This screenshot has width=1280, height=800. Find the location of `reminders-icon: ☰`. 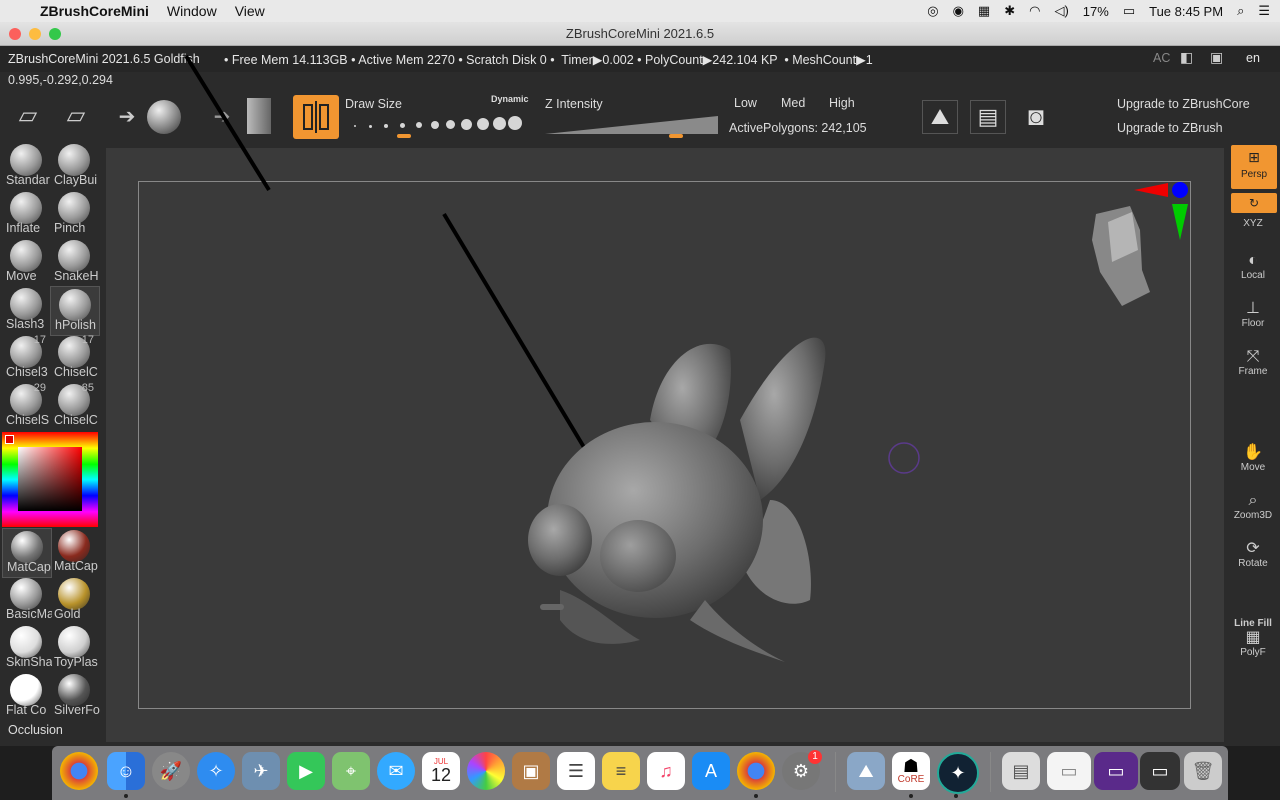

reminders-icon: ☰ is located at coordinates (576, 771).